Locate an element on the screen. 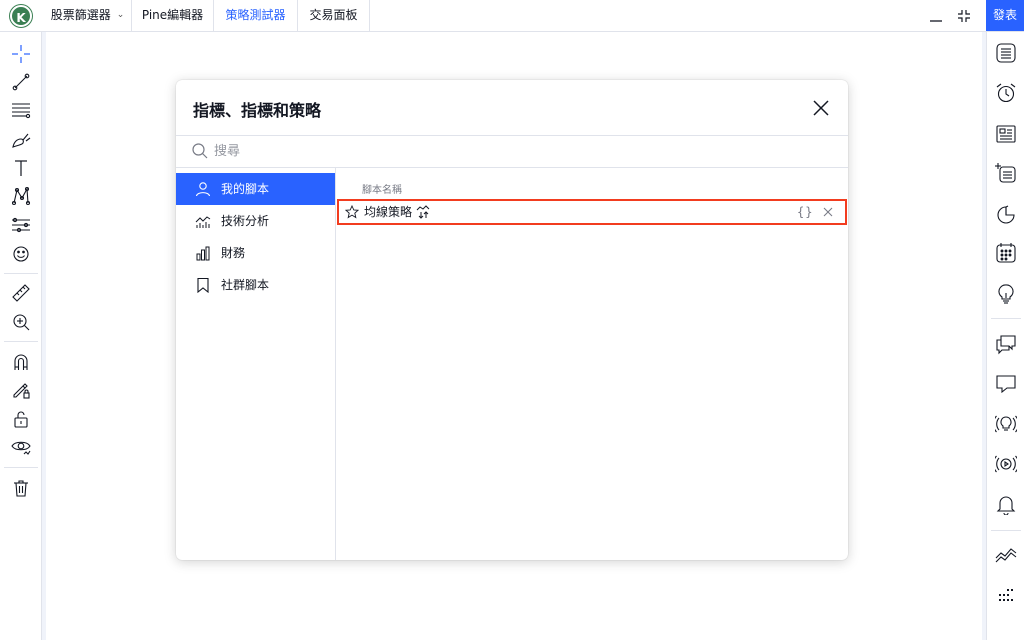 The width and height of the screenshot is (1024, 640). chevron-down-icon: ⌄ is located at coordinates (120, 15).